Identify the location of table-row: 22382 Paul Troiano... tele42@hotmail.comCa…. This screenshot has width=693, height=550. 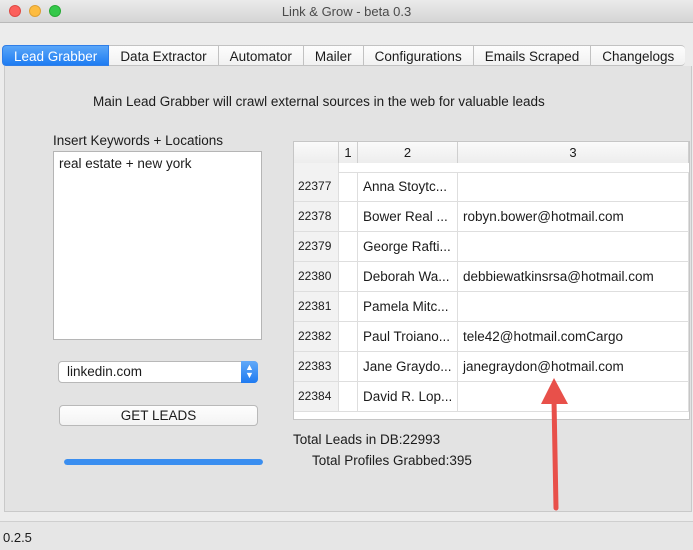
(491, 337).